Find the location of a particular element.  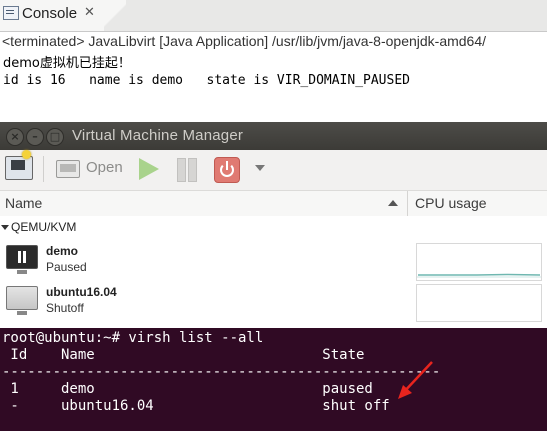

column-header-cpu: CPU usage is located at coordinates (451, 203).